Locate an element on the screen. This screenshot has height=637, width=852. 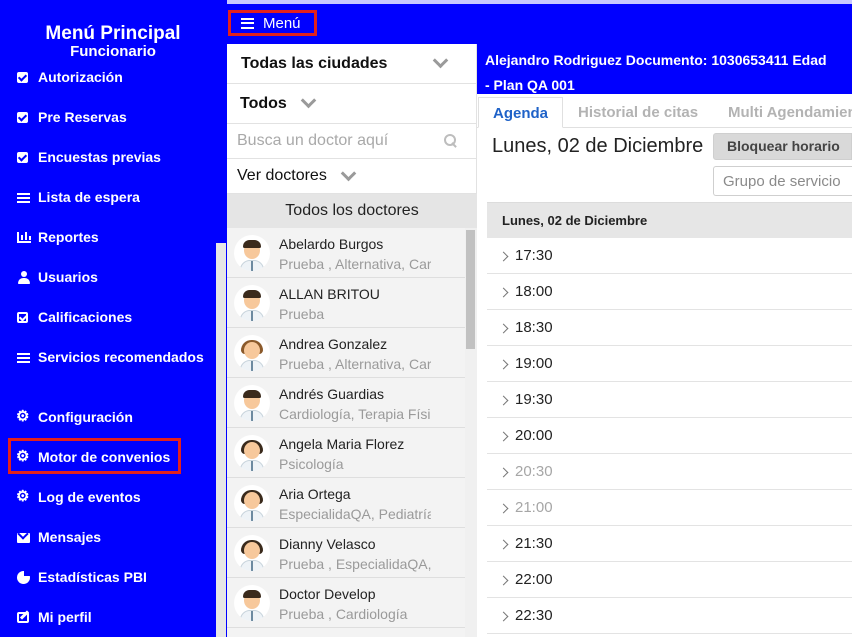
sidebar-item-configuracion: ⚙ Configuración is located at coordinates (73, 417).